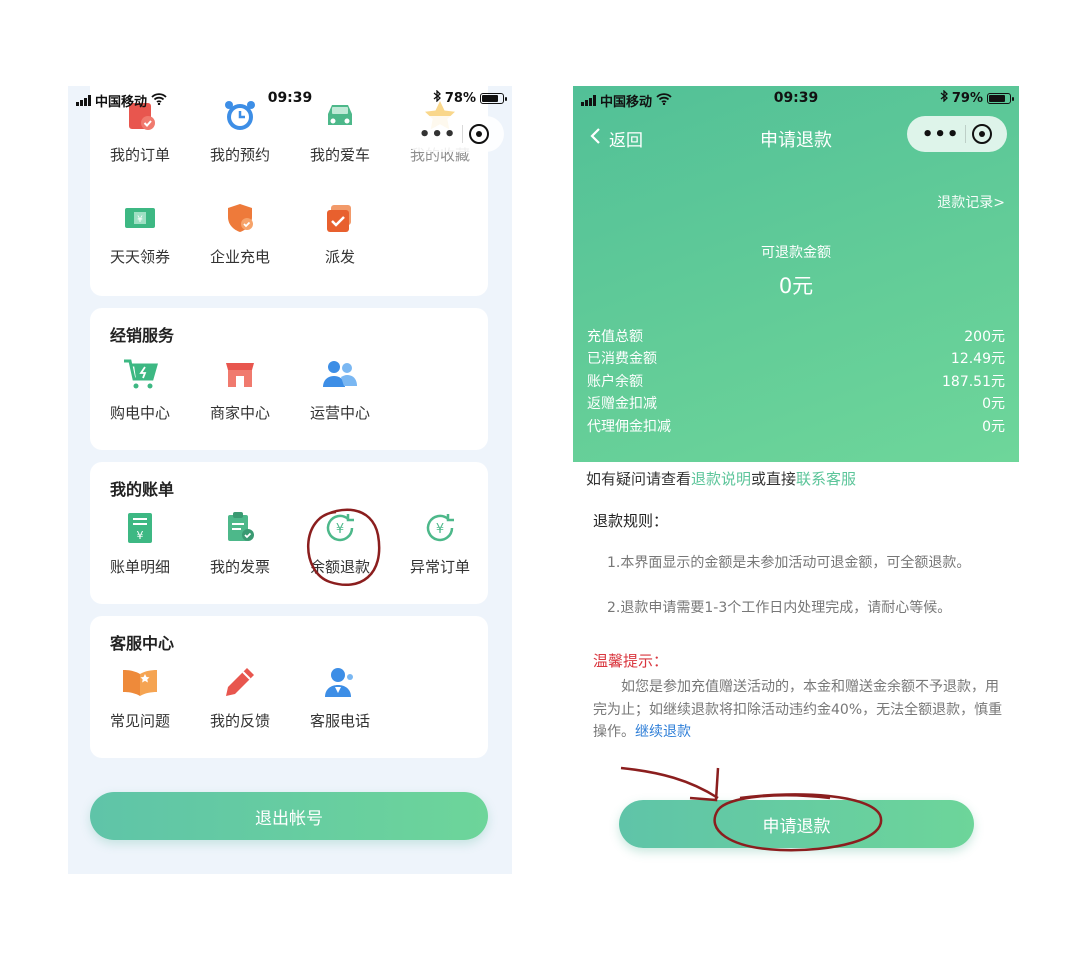  Describe the element at coordinates (339, 413) in the screenshot. I see `grid-item-label: 运营中心` at that location.